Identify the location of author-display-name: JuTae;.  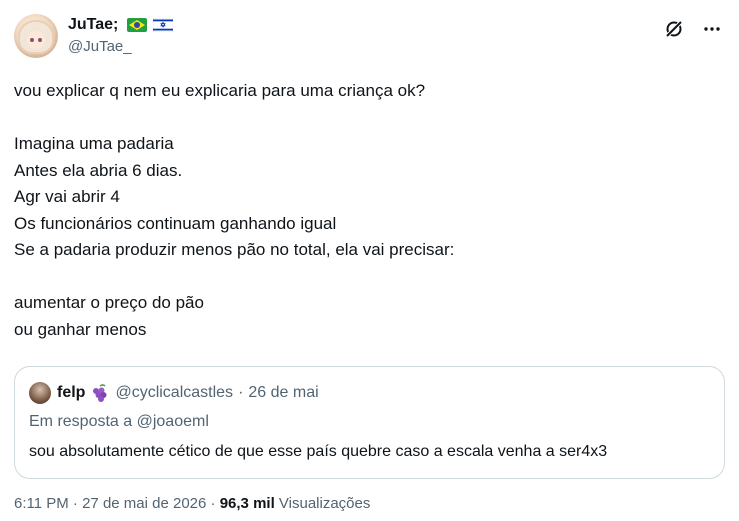
(93, 25).